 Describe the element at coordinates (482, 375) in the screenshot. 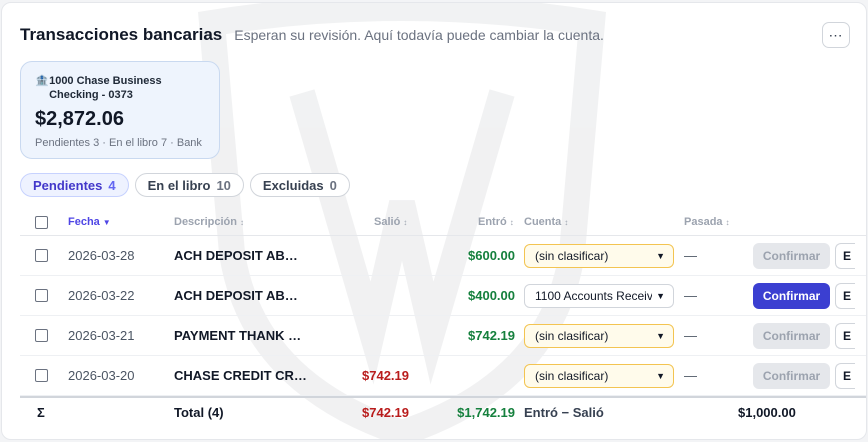

I see `row-in` at that location.